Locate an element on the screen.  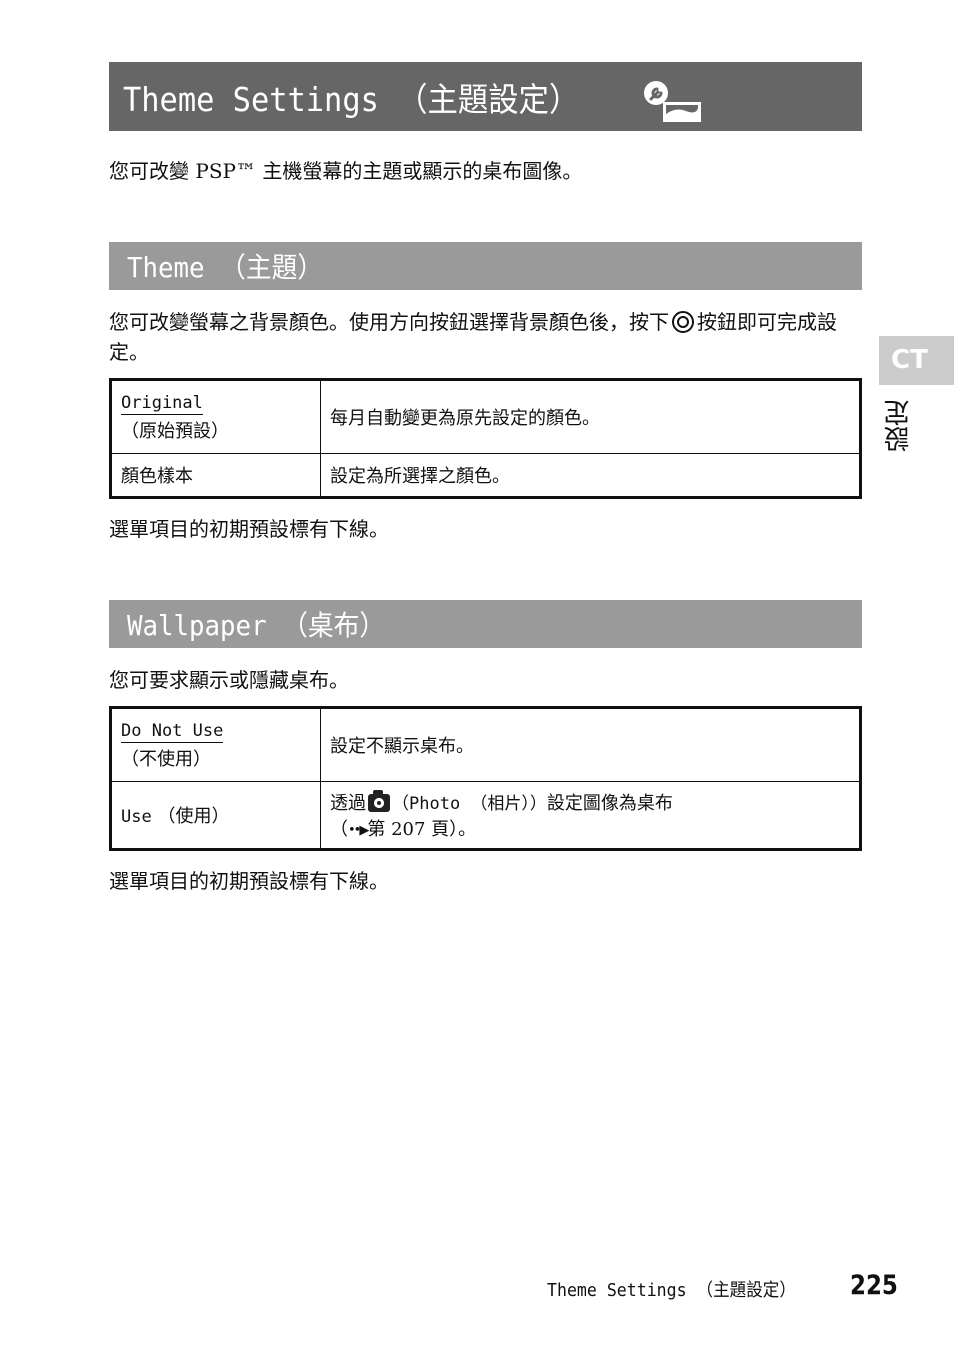
use-desc-photo: （Photo （相片）） is located at coordinates (469, 804).